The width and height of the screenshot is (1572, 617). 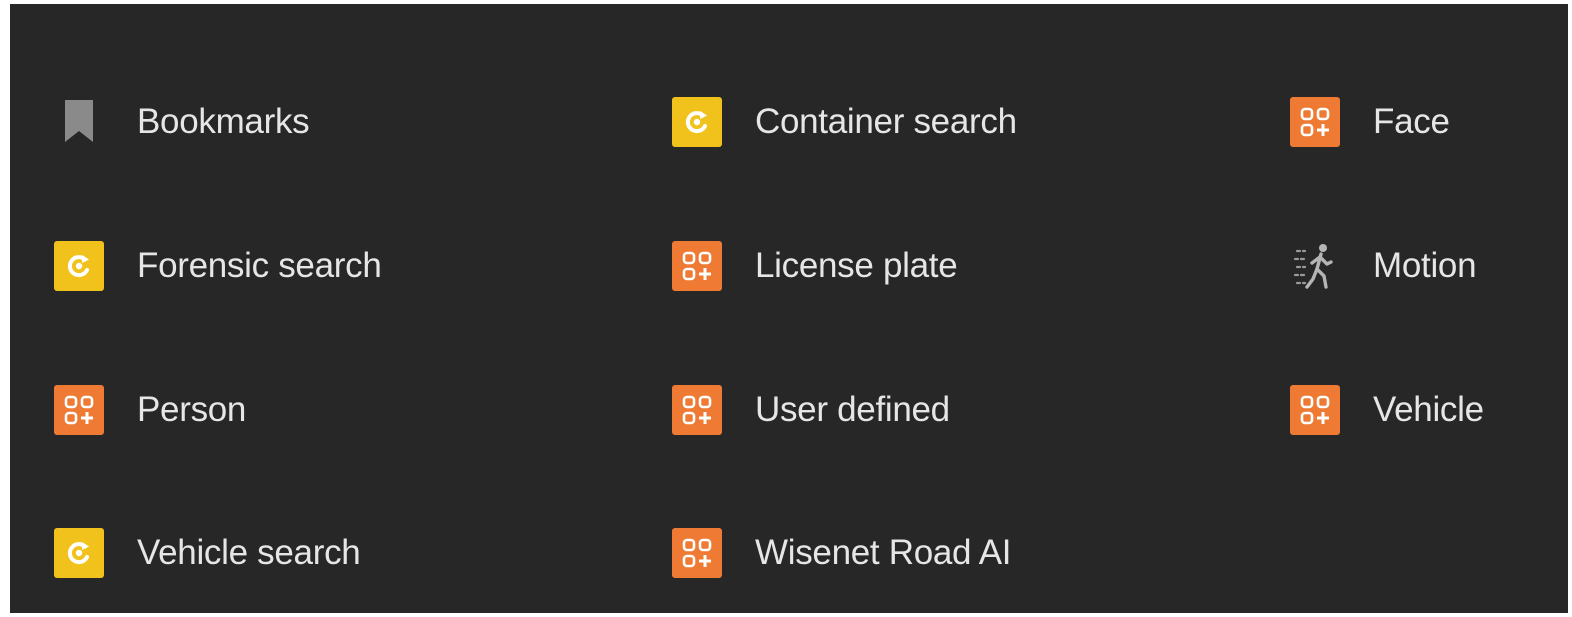 What do you see at coordinates (886, 121) in the screenshot?
I see `search-type-label: Container search` at bounding box center [886, 121].